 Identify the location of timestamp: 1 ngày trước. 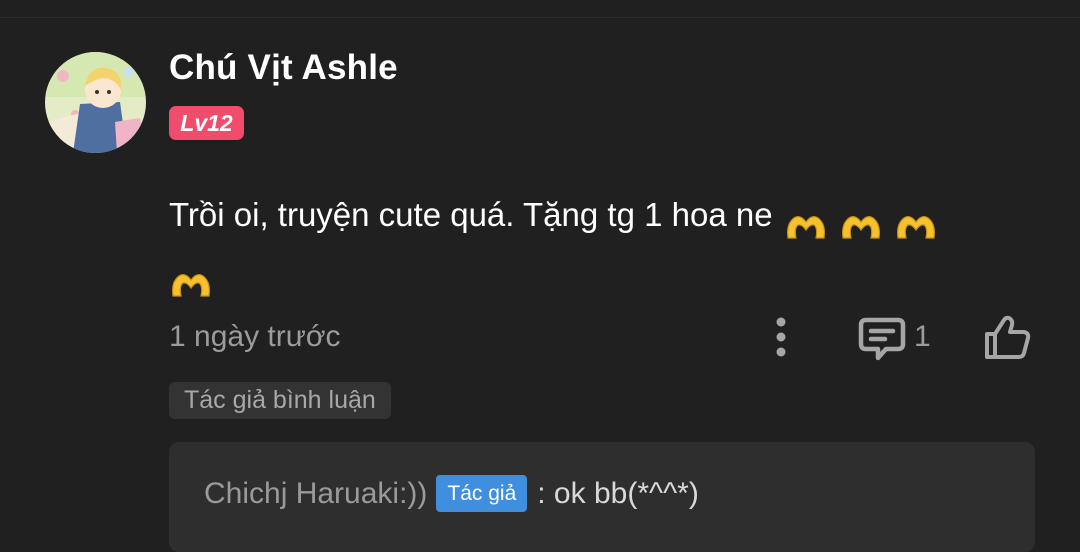
(255, 336).